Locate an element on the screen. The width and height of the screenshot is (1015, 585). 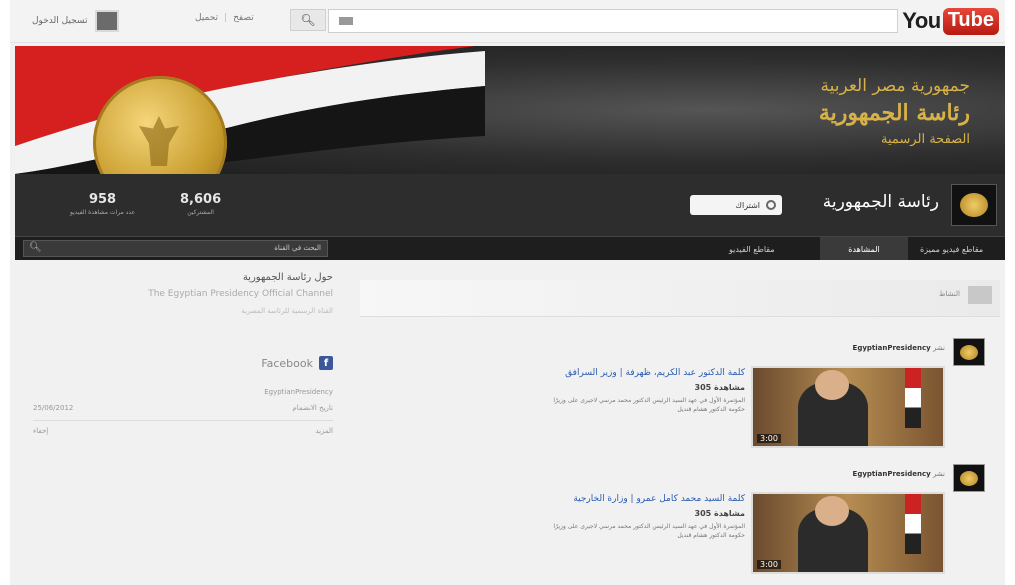
signin-label: تسجيل الدخول is located at coordinates (59, 21).